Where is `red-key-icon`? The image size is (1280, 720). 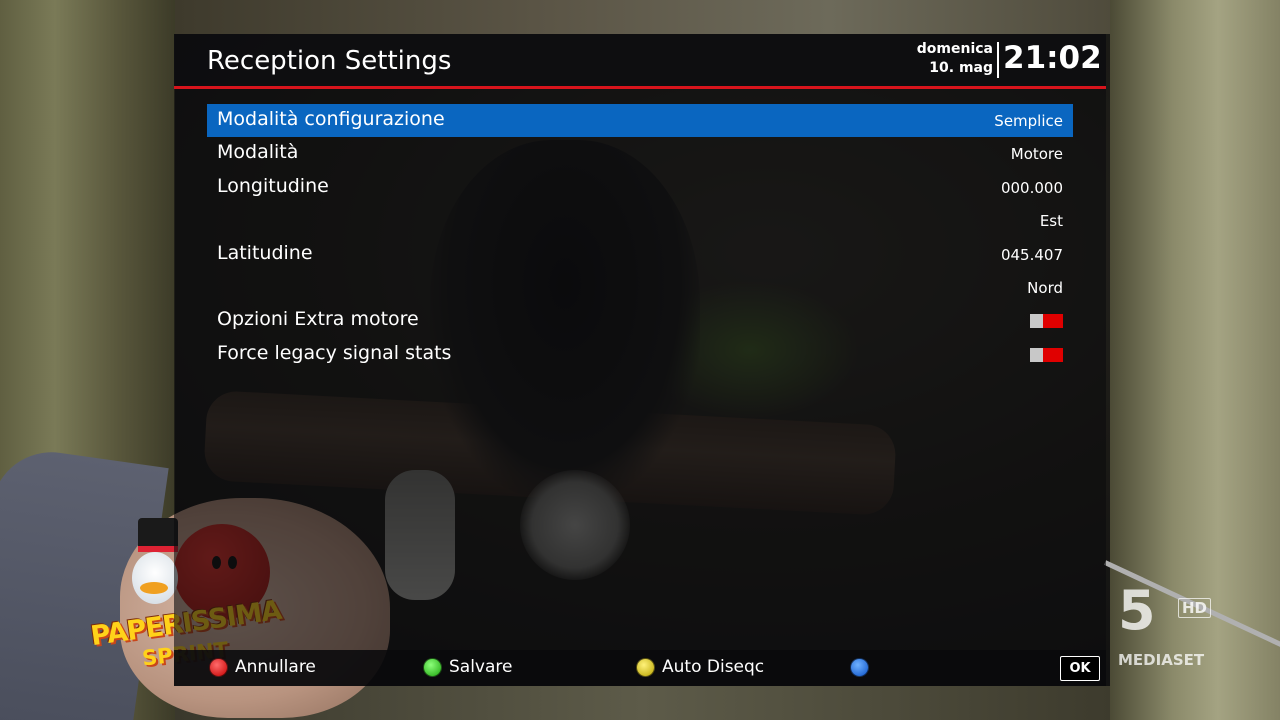 red-key-icon is located at coordinates (218, 667).